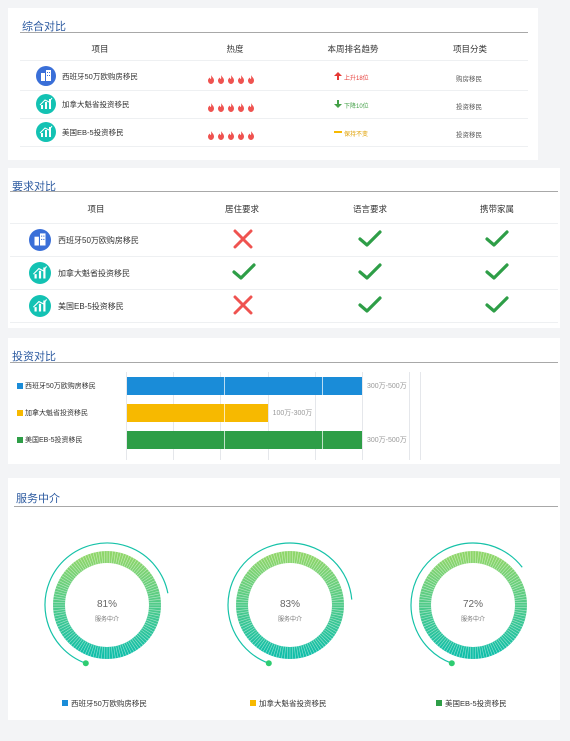 Image resolution: width=570 pixels, height=741 pixels. What do you see at coordinates (106, 604) in the screenshot?
I see `gauge-percent: 81%` at bounding box center [106, 604].